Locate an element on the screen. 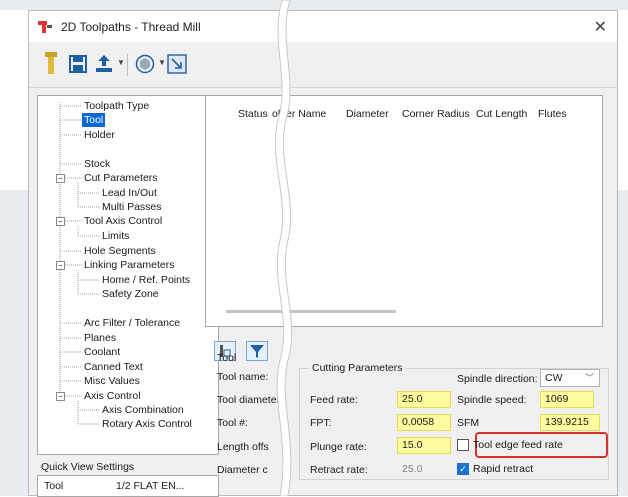 The width and height of the screenshot is (628, 497). feed-rate-label: Feed rate: is located at coordinates (334, 400).